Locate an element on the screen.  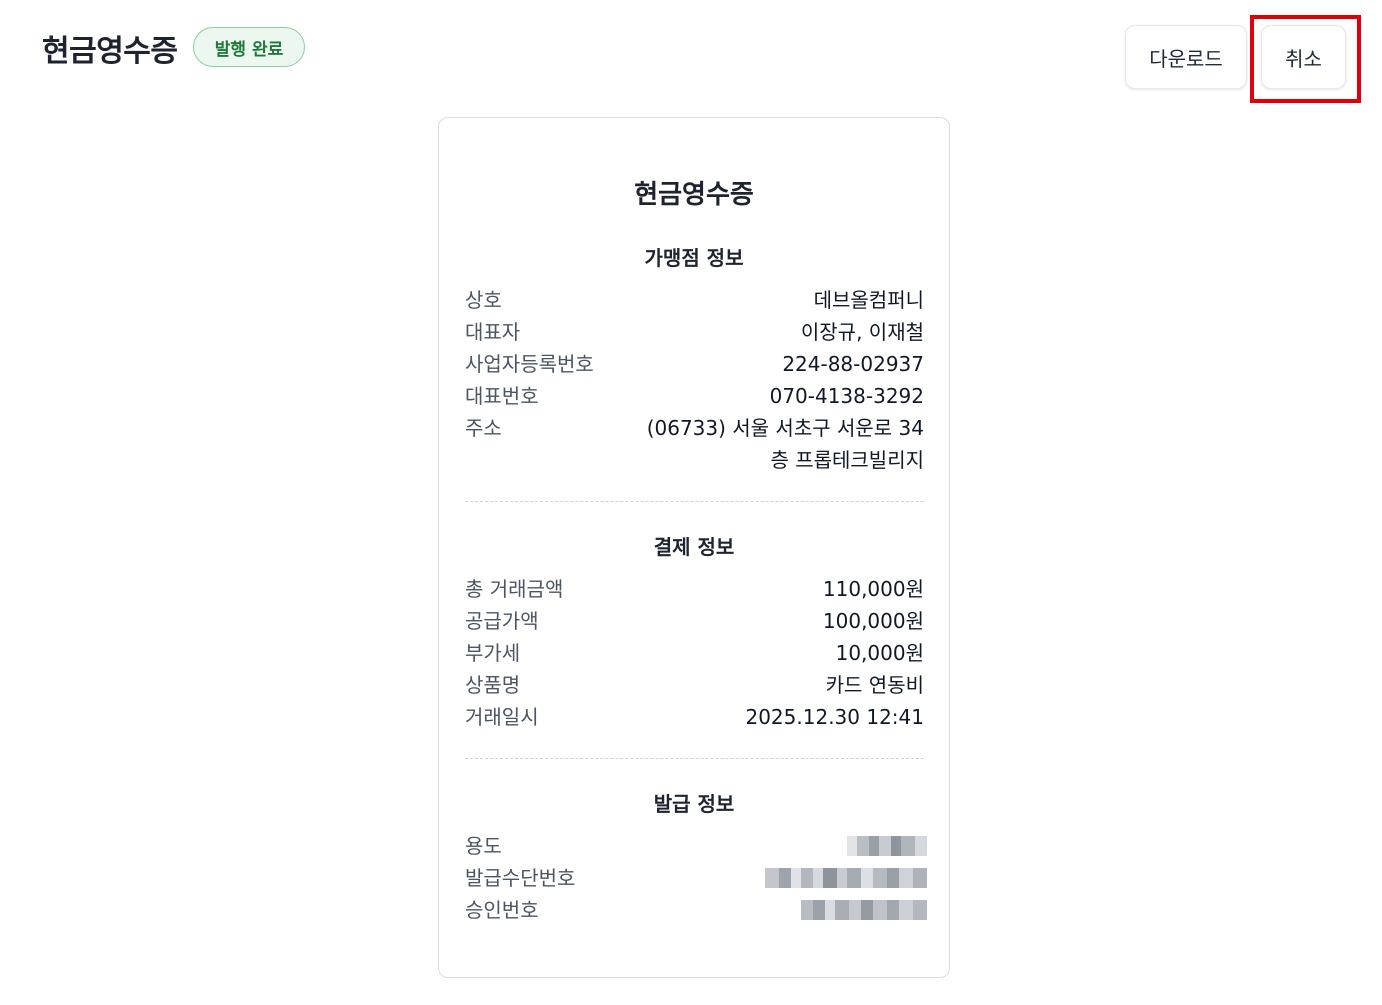
merchant-row-representative: 대표자 이장규, 이재철 is located at coordinates (694, 332).